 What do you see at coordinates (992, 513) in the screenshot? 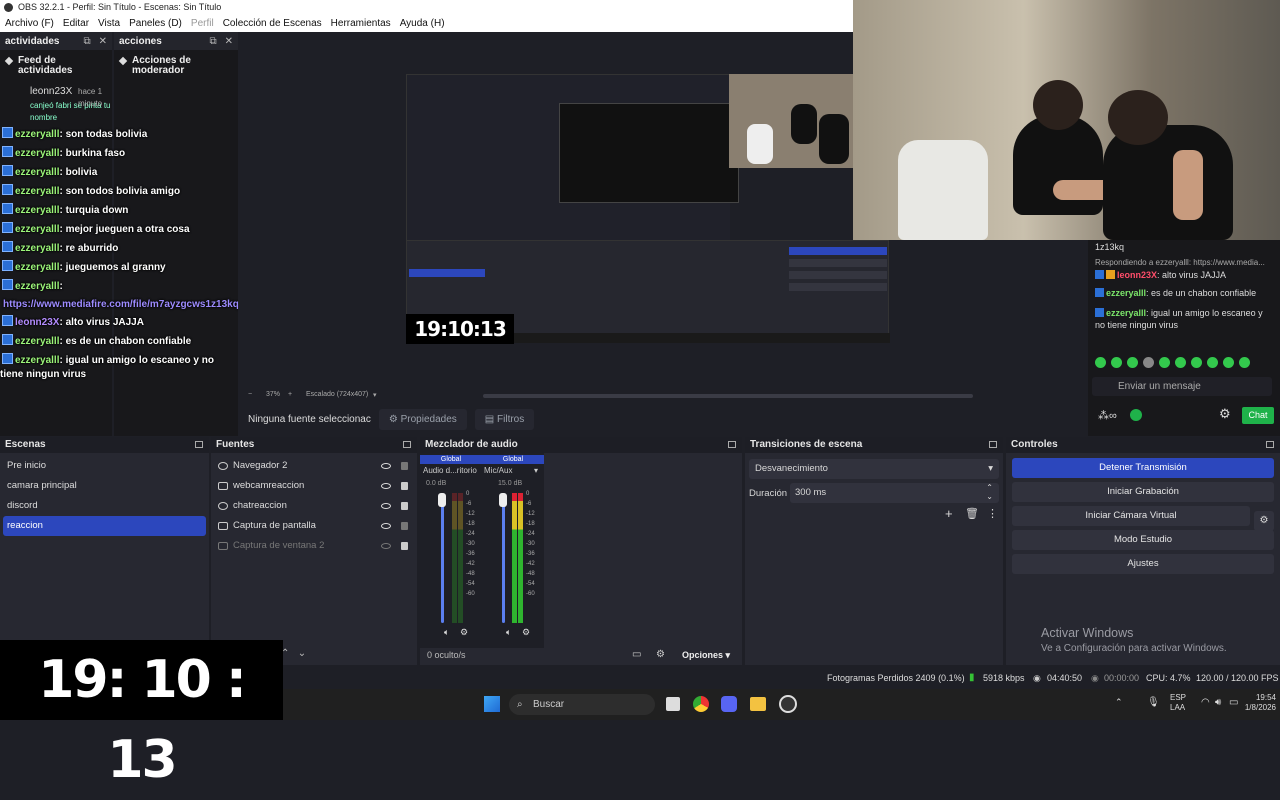
I see `more-options-icon: ⋮` at bounding box center [992, 513].